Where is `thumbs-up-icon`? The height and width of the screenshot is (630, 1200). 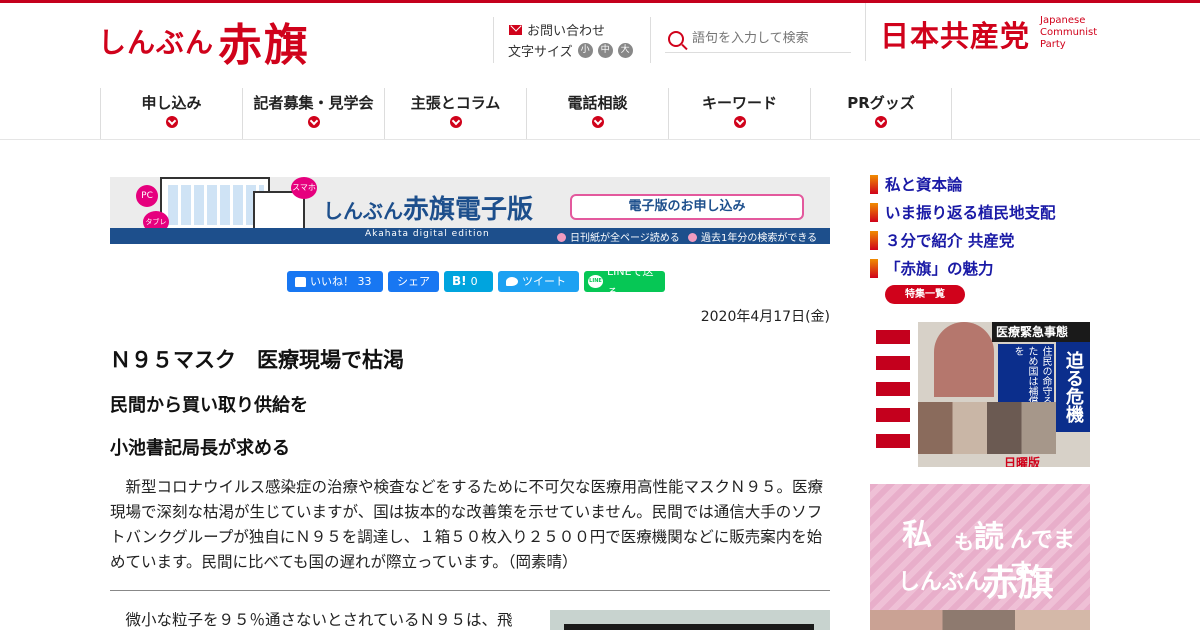 thumbs-up-icon is located at coordinates (300, 281).